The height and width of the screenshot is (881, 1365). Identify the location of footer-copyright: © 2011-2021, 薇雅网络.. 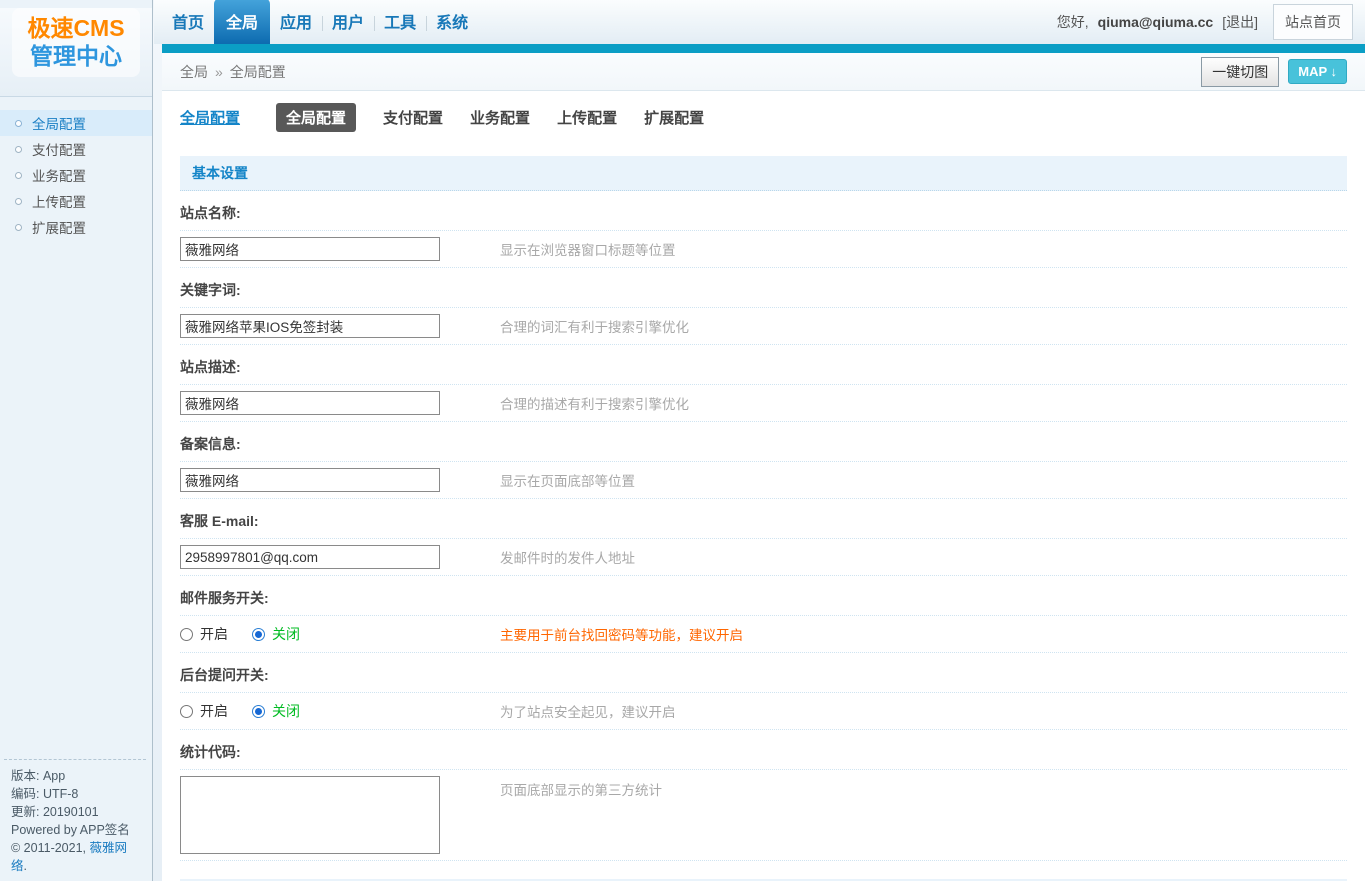
(75, 857).